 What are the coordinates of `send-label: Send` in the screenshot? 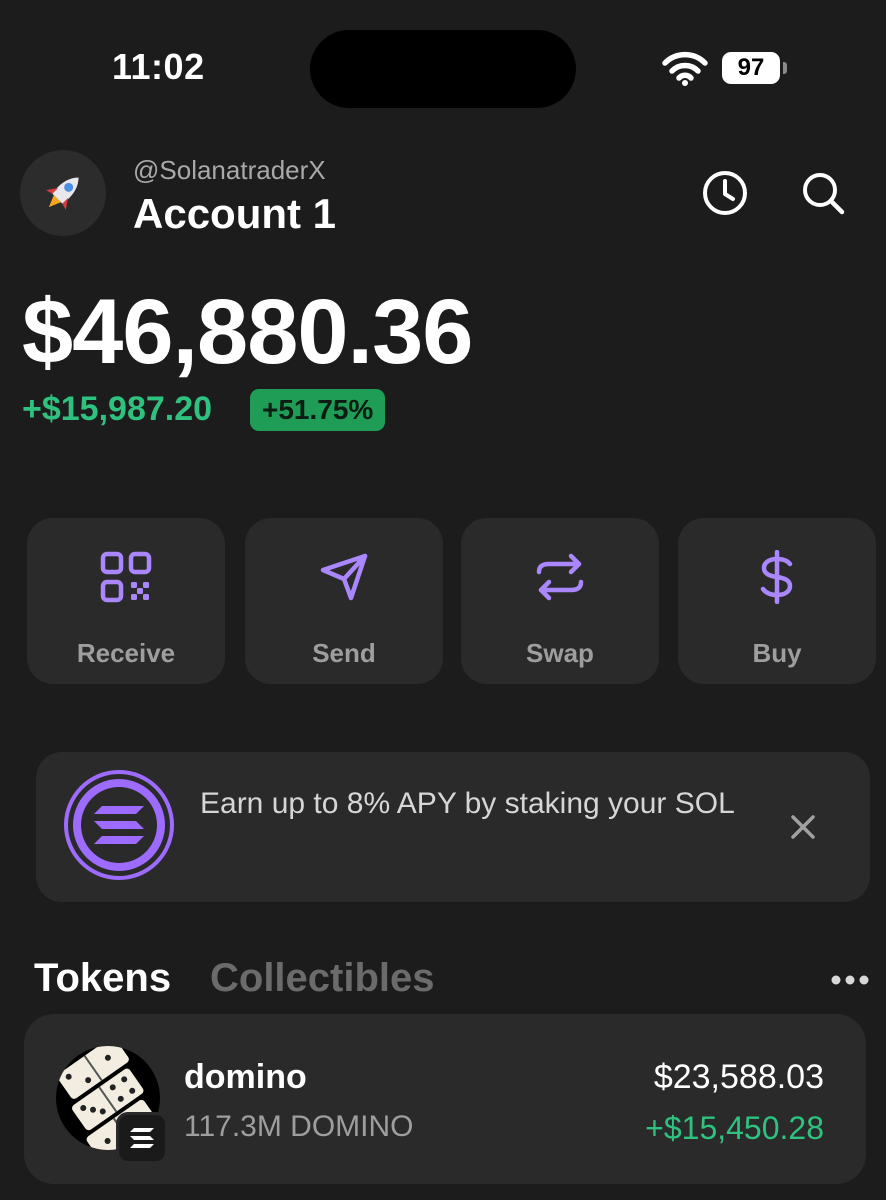 It's located at (344, 653).